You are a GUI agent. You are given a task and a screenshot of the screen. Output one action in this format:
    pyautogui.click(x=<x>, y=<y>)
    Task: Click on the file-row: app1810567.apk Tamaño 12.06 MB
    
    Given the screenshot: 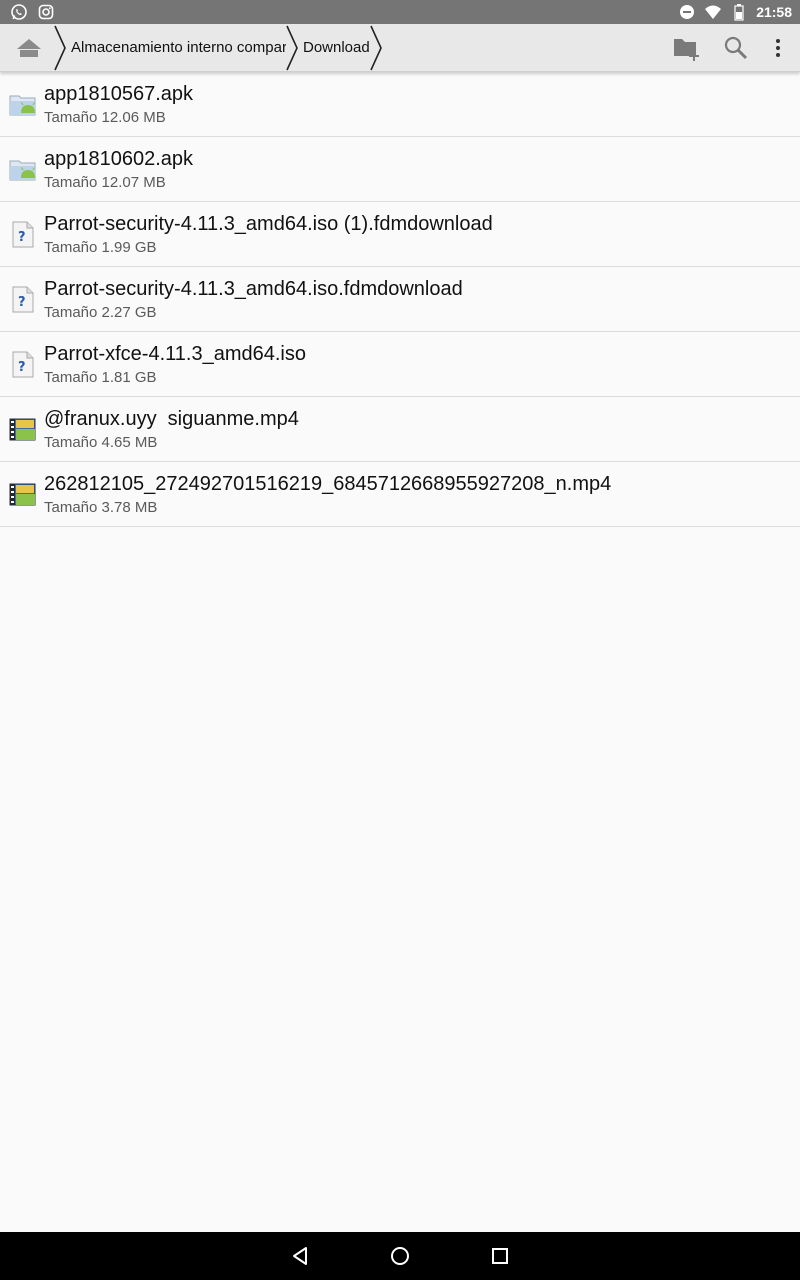 What is the action you would take?
    pyautogui.click(x=400, y=104)
    